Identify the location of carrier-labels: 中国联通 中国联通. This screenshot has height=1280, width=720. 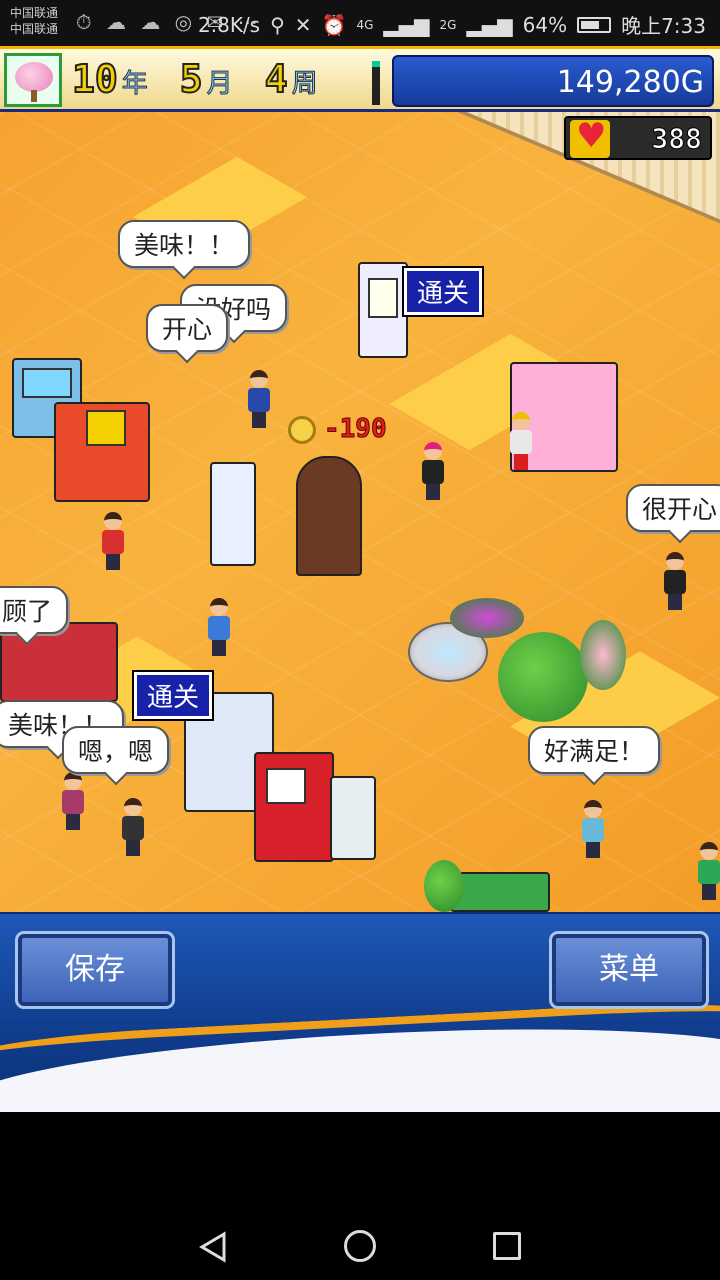
(34, 21).